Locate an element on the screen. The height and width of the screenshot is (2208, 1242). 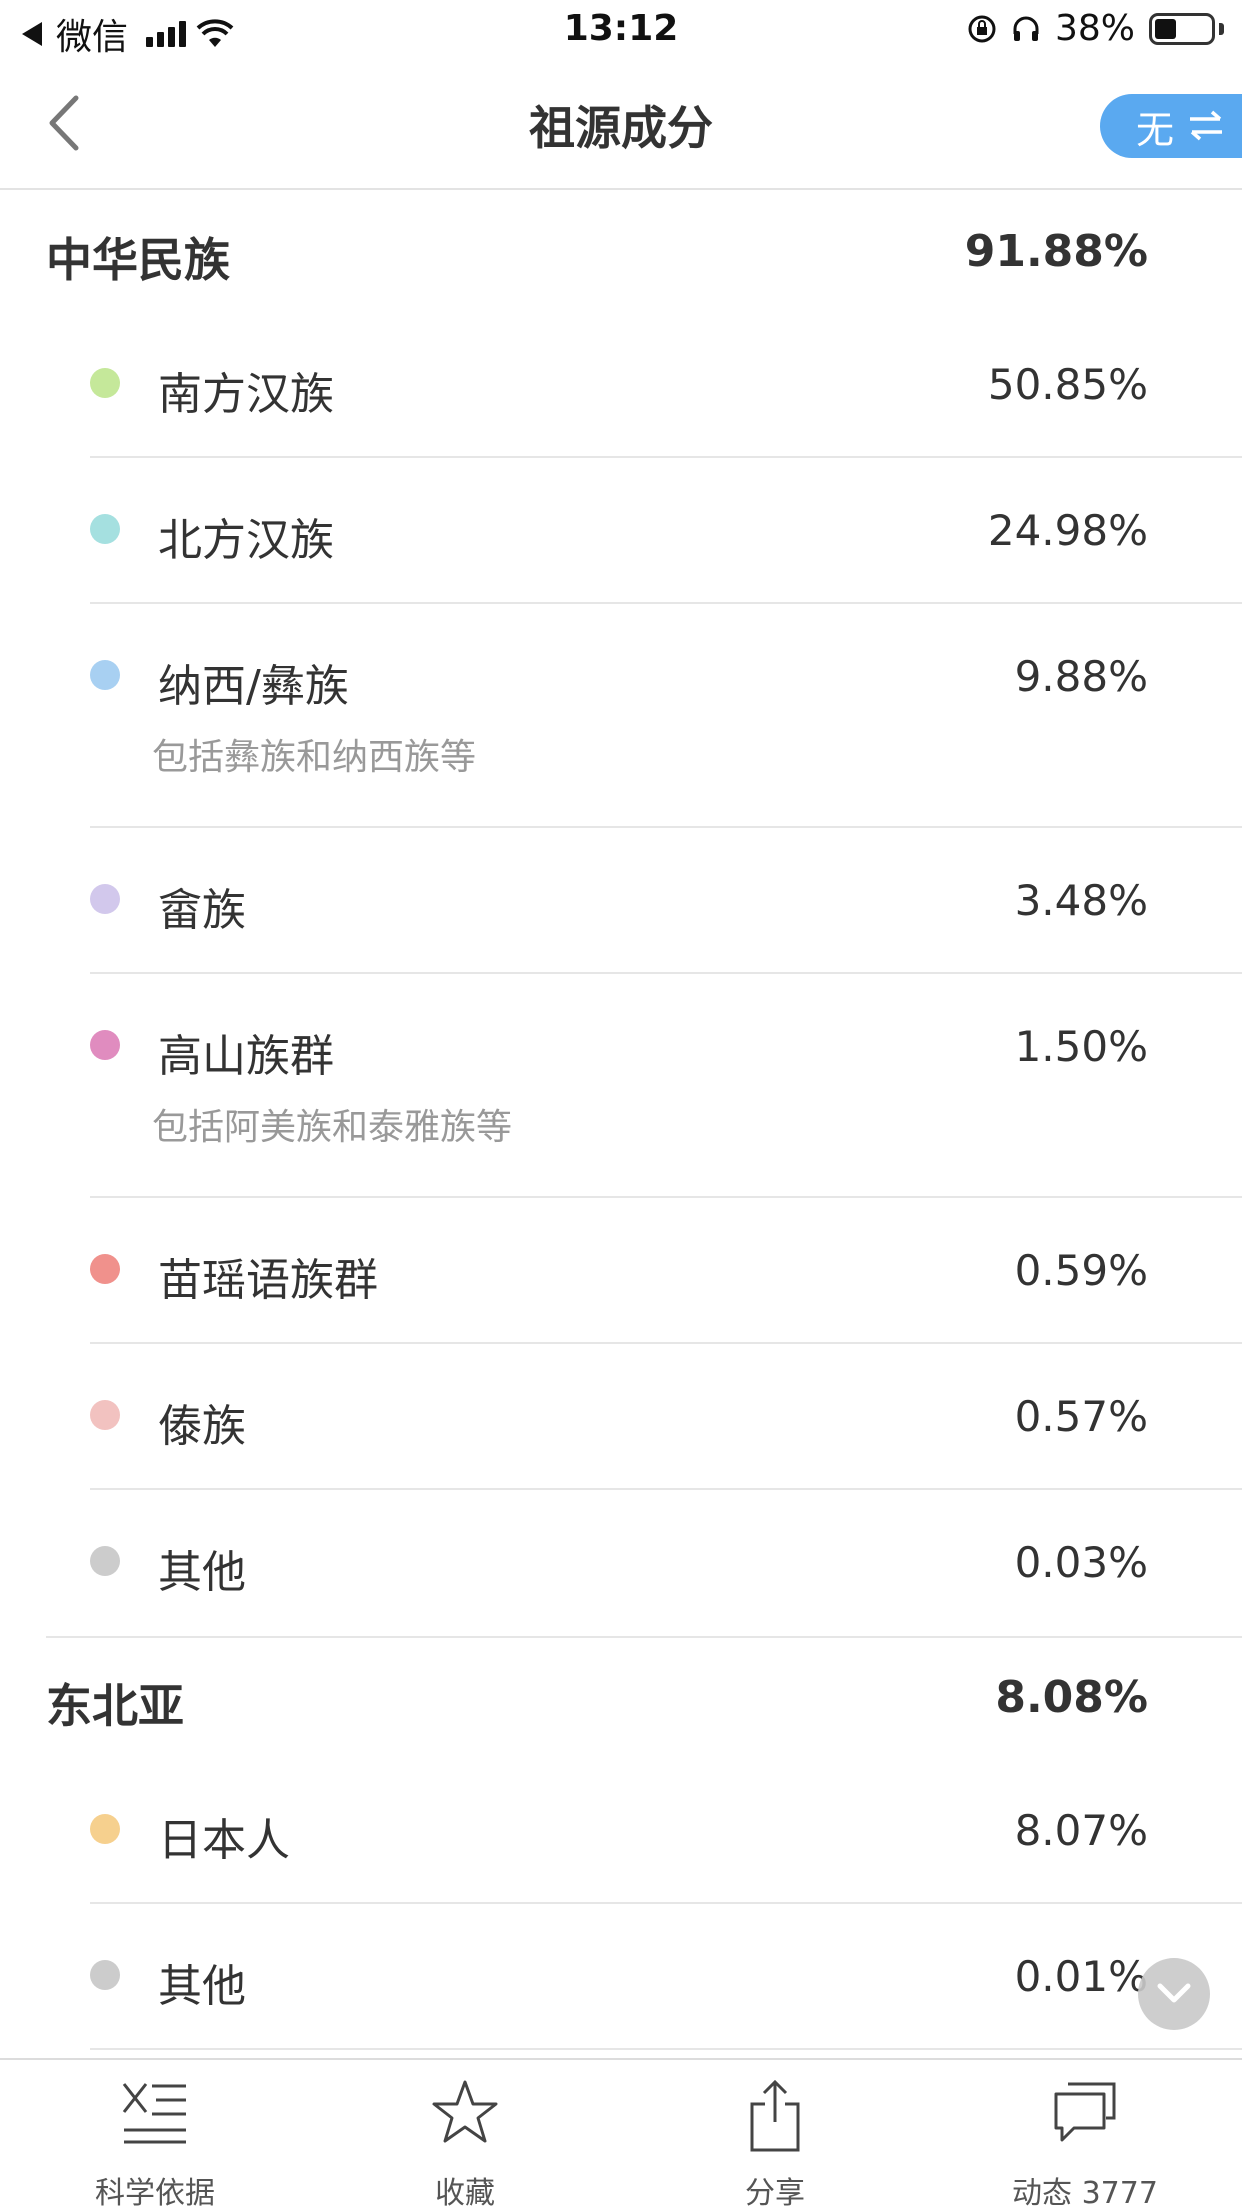
item-name: 北方汉族 is located at coordinates (246, 540).